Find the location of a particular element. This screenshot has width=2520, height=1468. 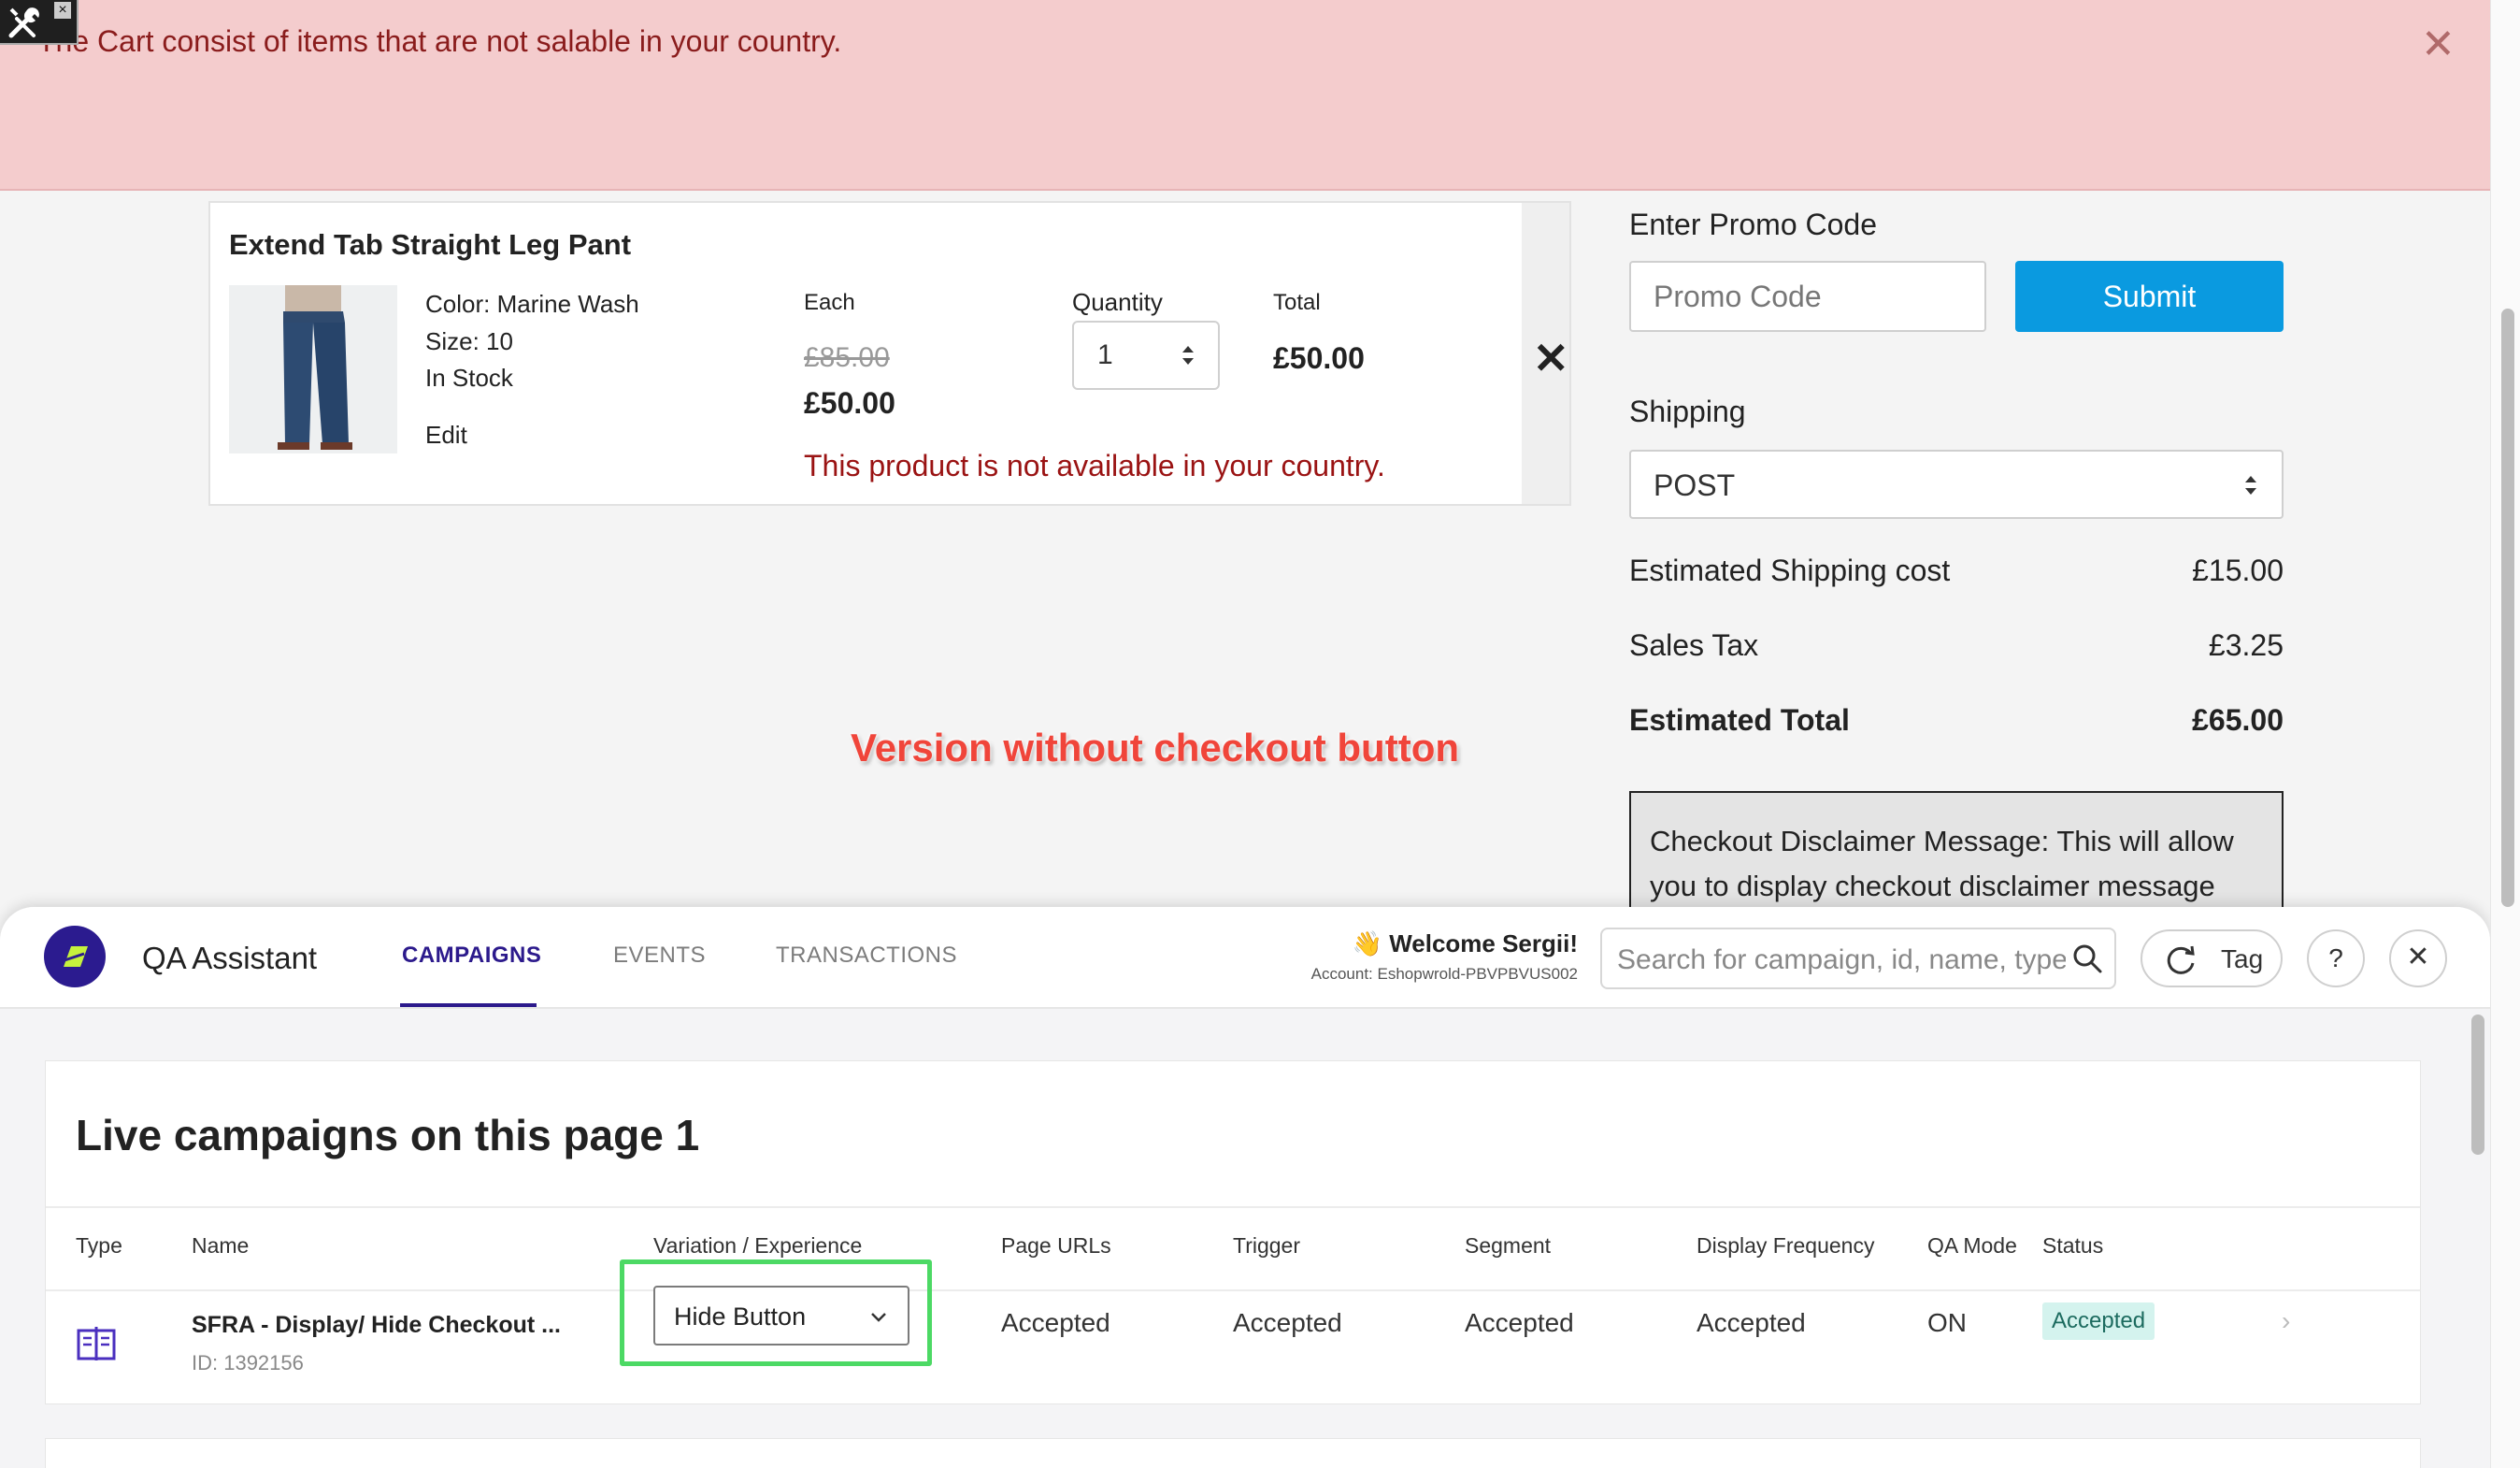

product-name: Extend Tab Straight Leg Pant is located at coordinates (430, 245).